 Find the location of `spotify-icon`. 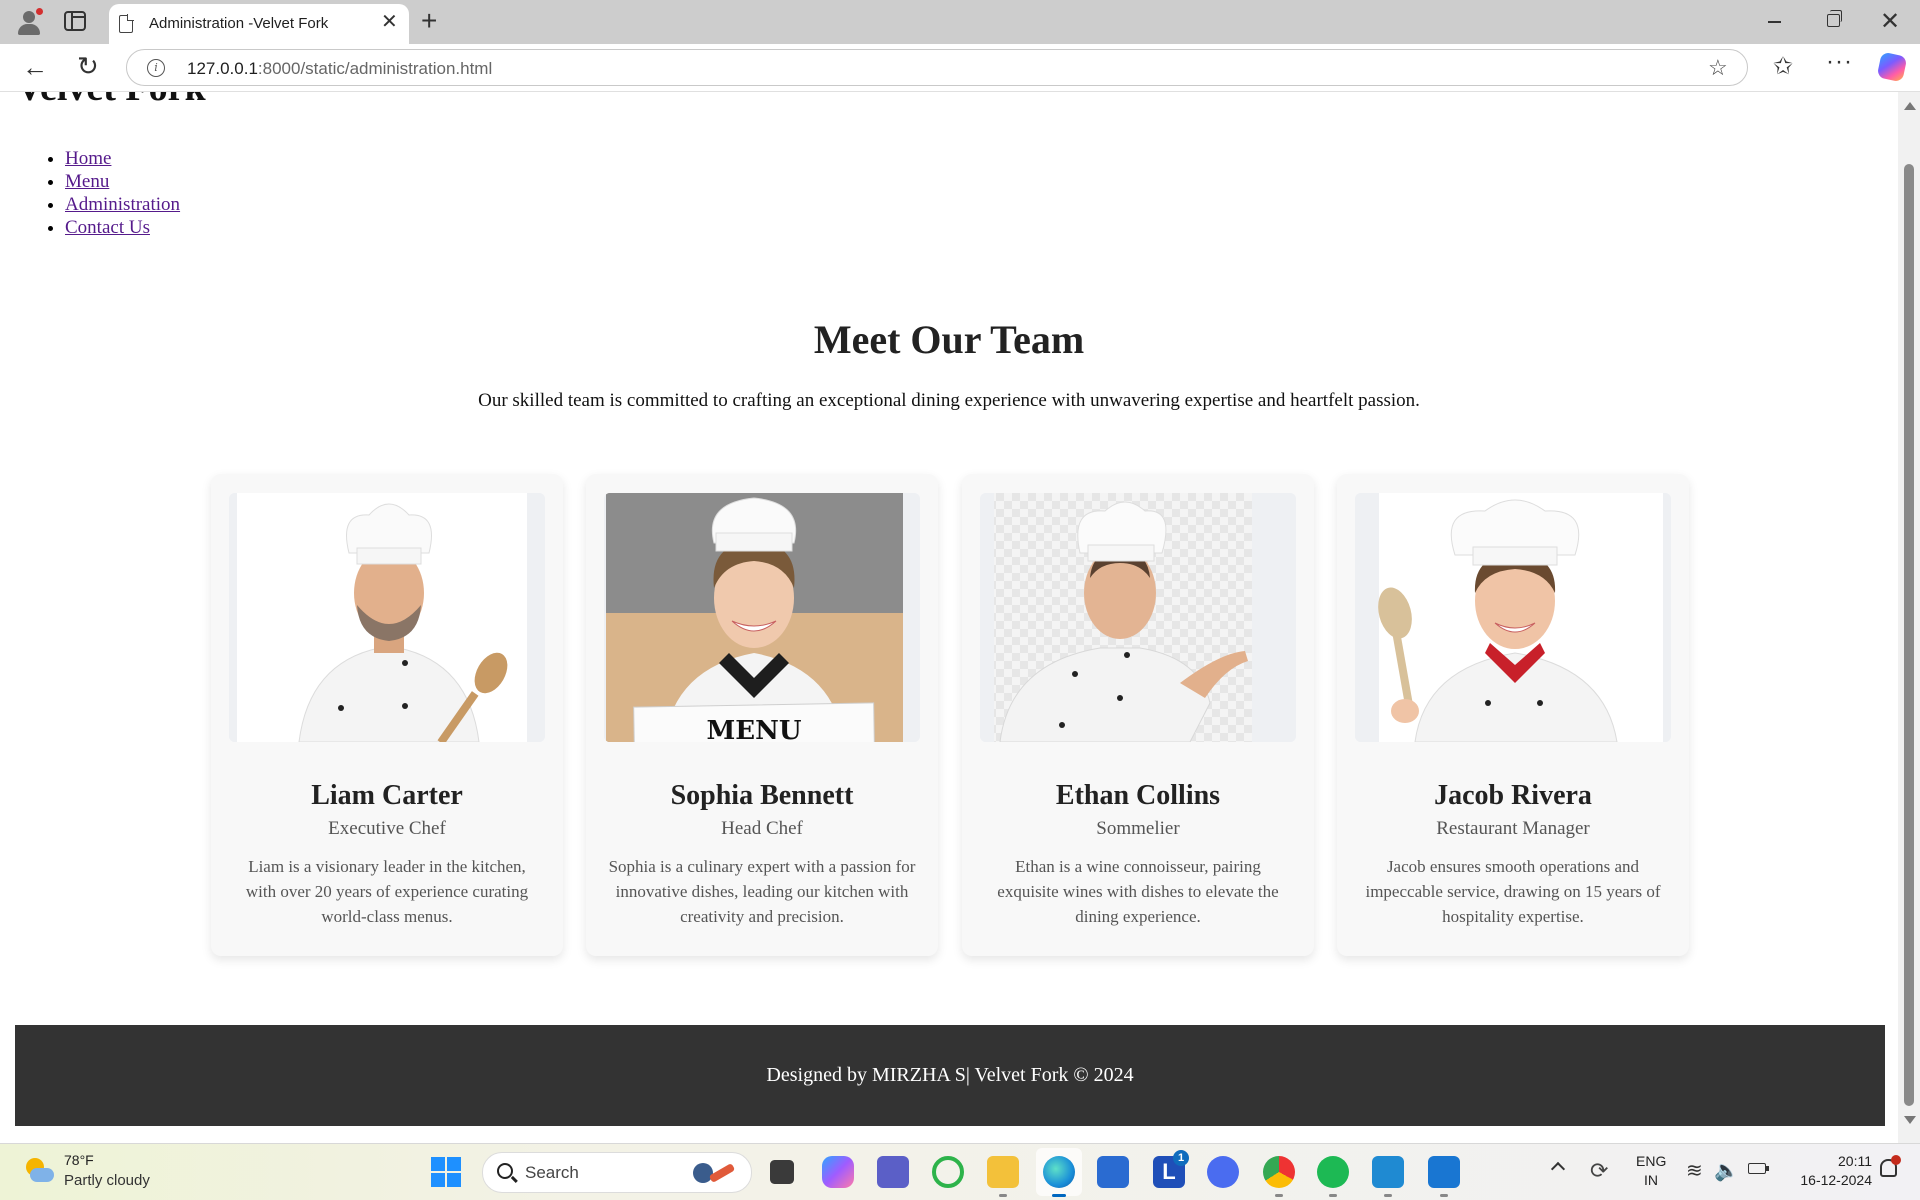

spotify-icon is located at coordinates (1333, 1176).